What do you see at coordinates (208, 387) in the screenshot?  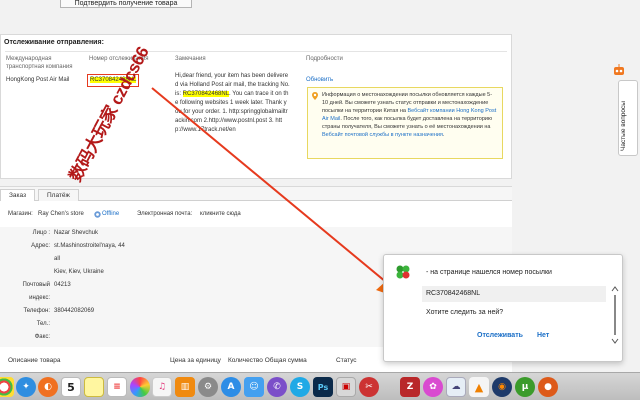 I see `system-prefs-icon: ⚙` at bounding box center [208, 387].